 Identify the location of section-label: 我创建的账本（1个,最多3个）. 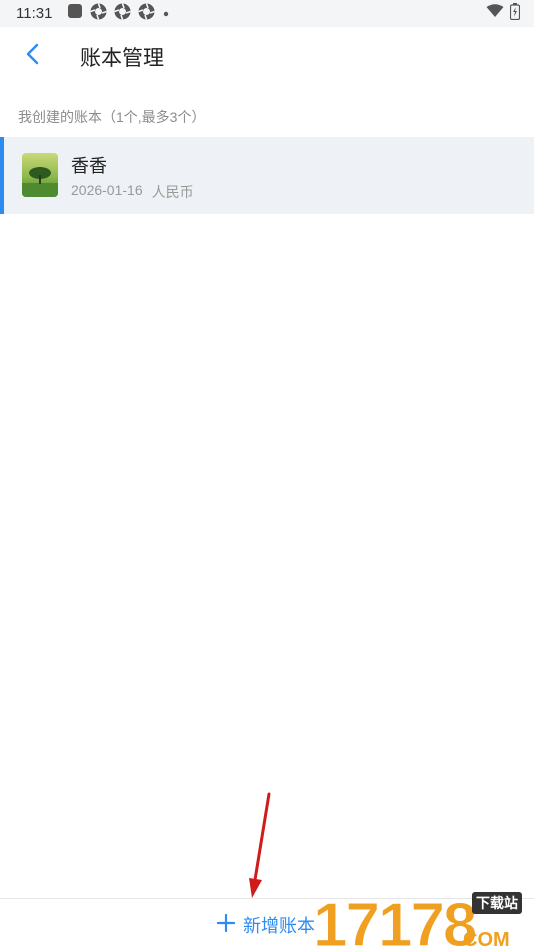
(112, 117).